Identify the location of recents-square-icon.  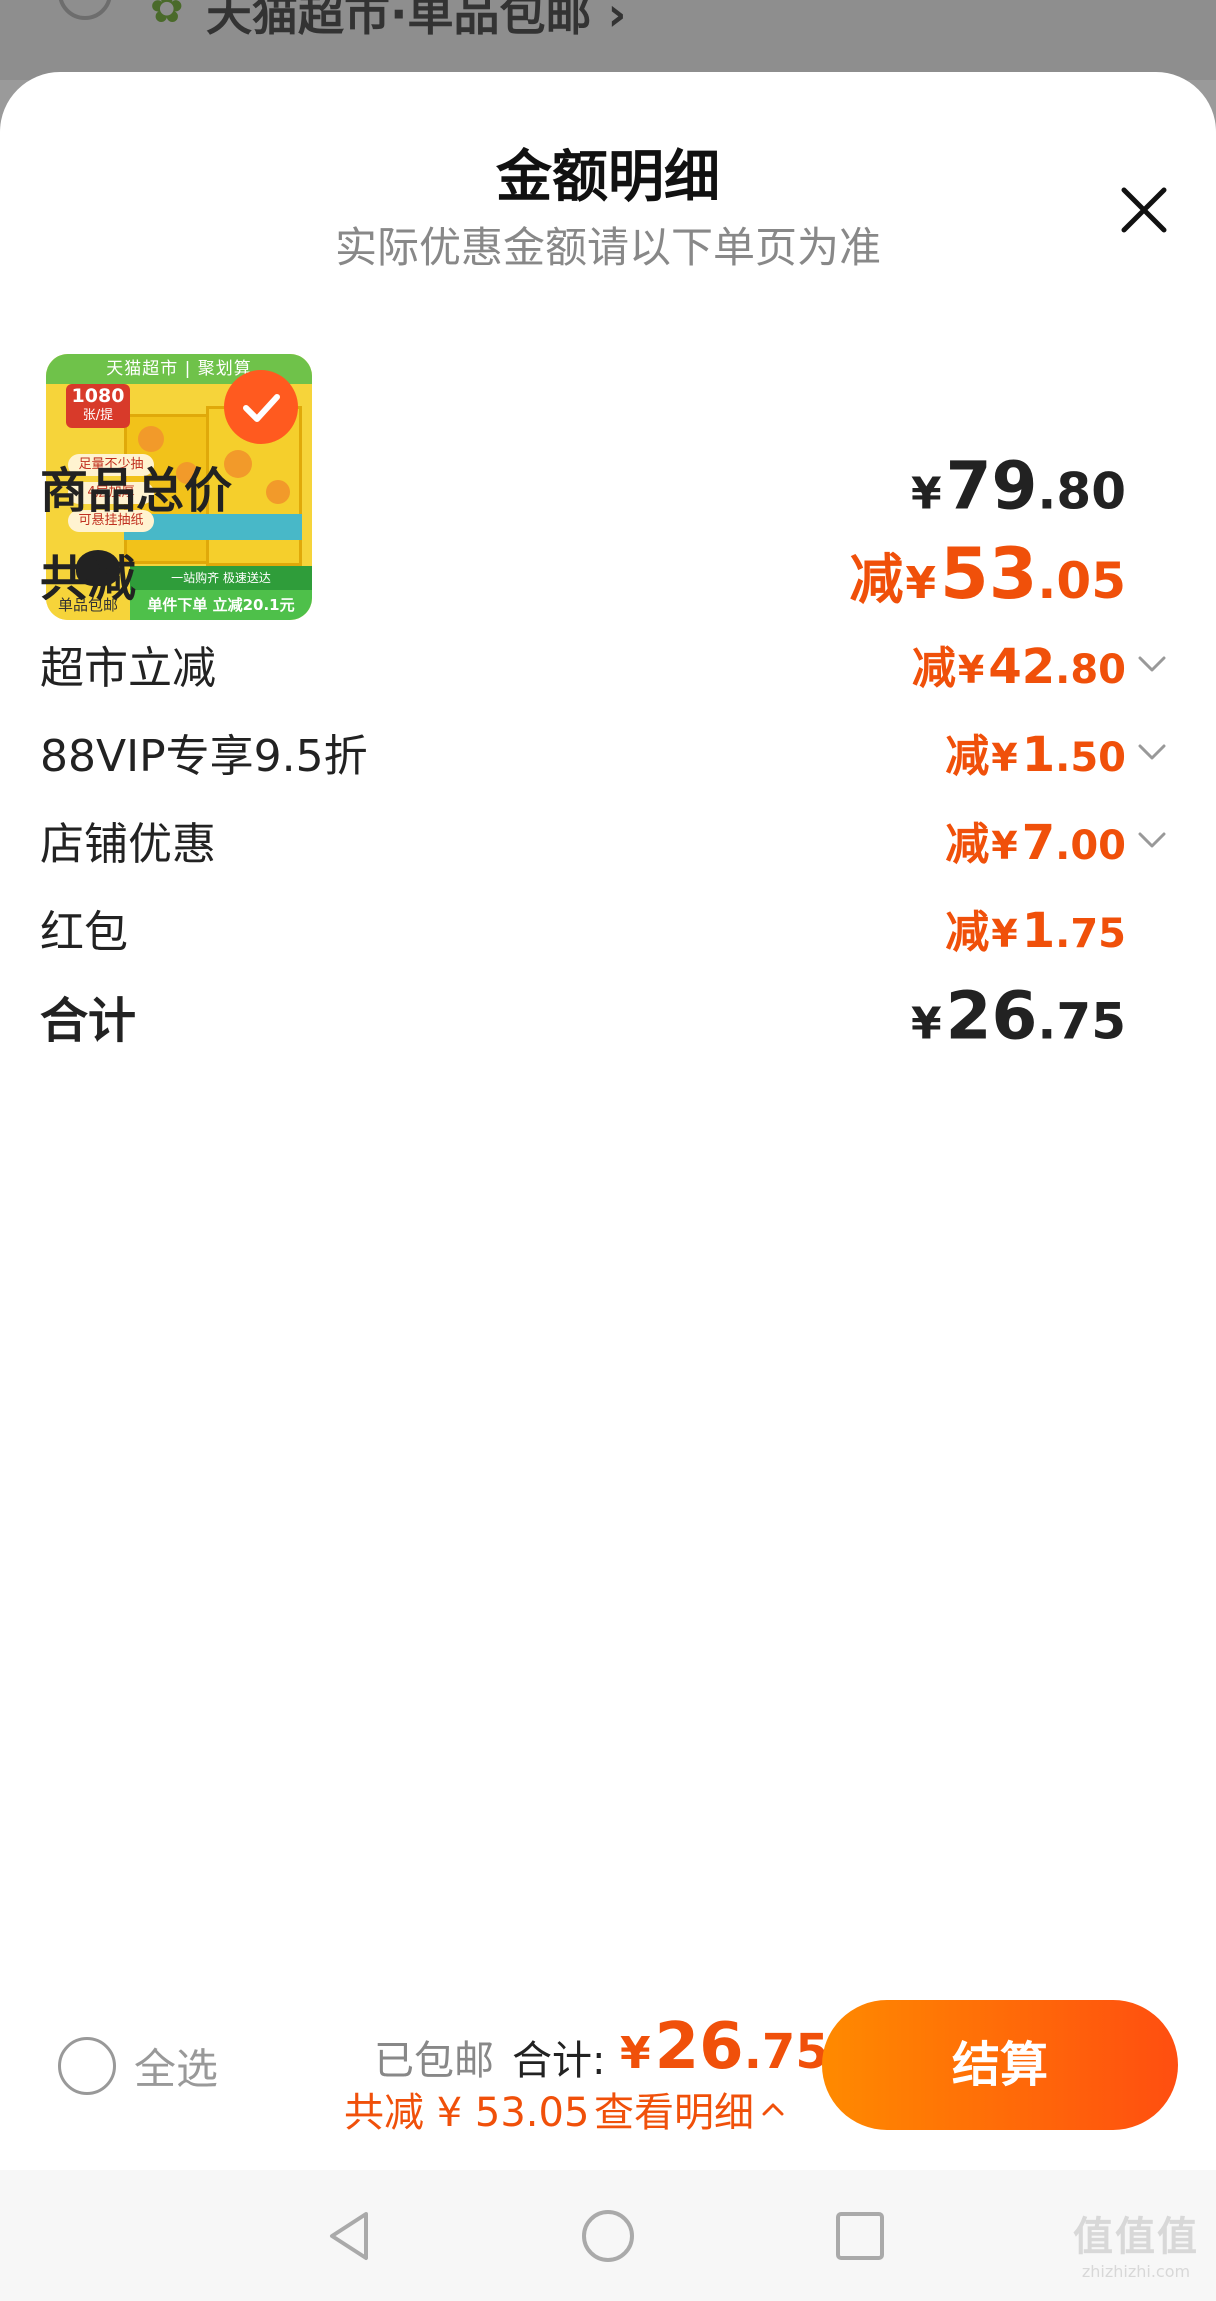
(860, 2236).